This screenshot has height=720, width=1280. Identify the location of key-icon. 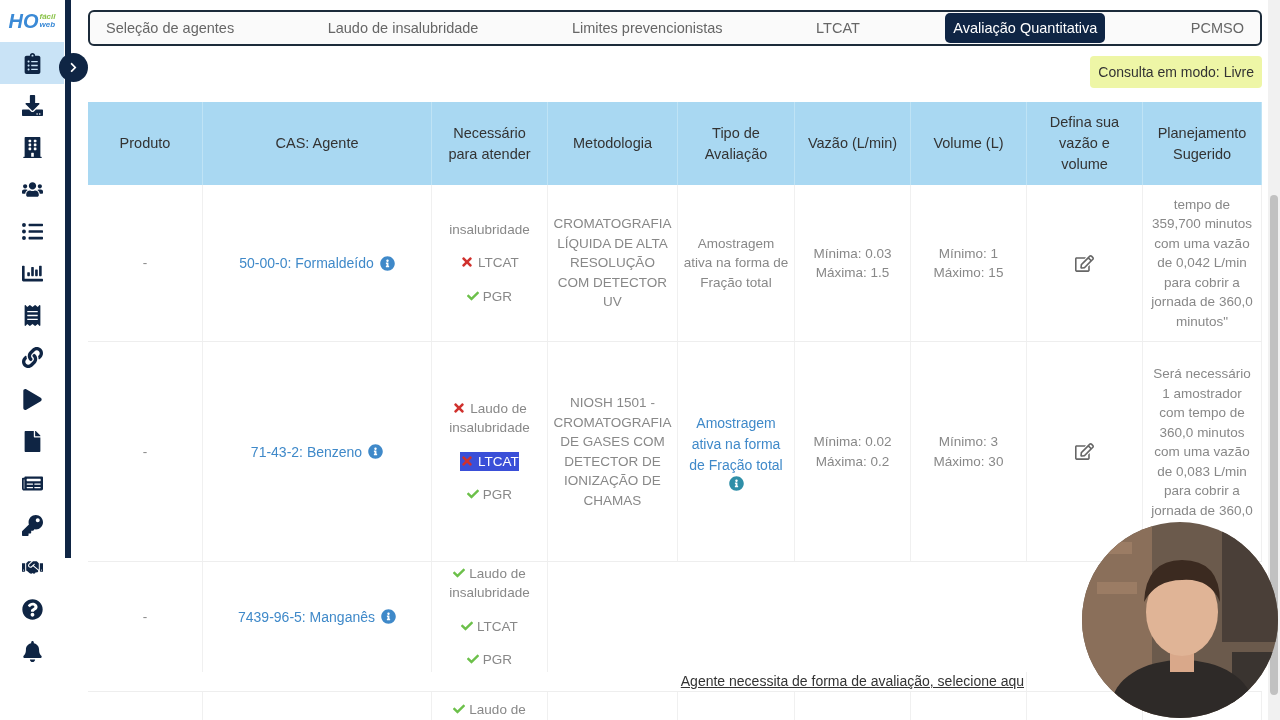
(32, 525).